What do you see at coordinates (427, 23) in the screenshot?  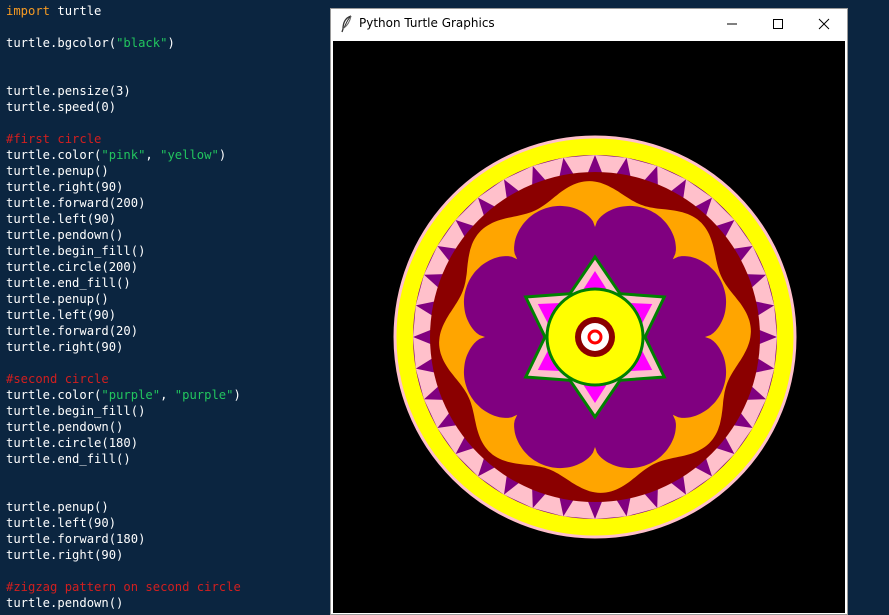 I see `window-title: Python Turtle Graphics` at bounding box center [427, 23].